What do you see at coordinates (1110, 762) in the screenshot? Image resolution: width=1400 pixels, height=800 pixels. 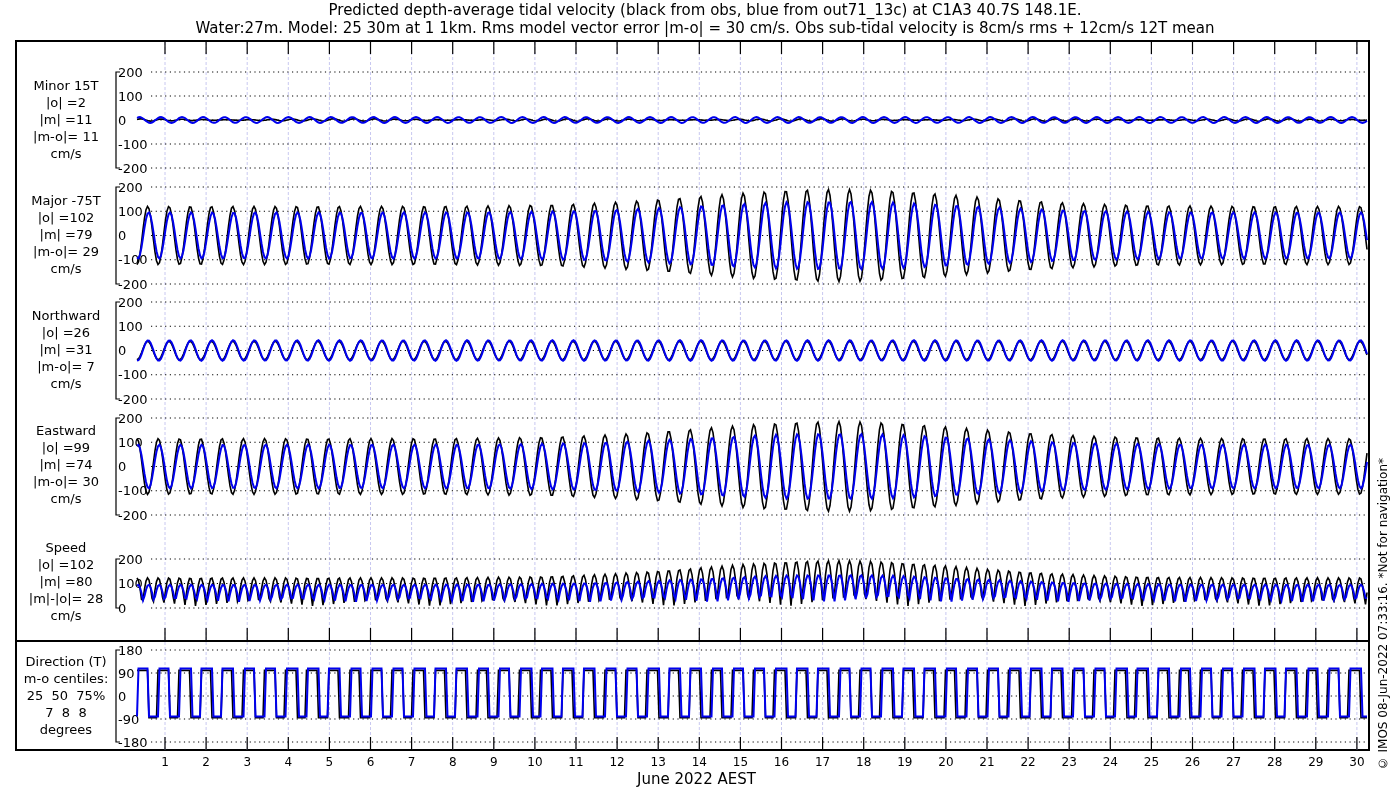 I see `x-tick-label: 24` at bounding box center [1110, 762].